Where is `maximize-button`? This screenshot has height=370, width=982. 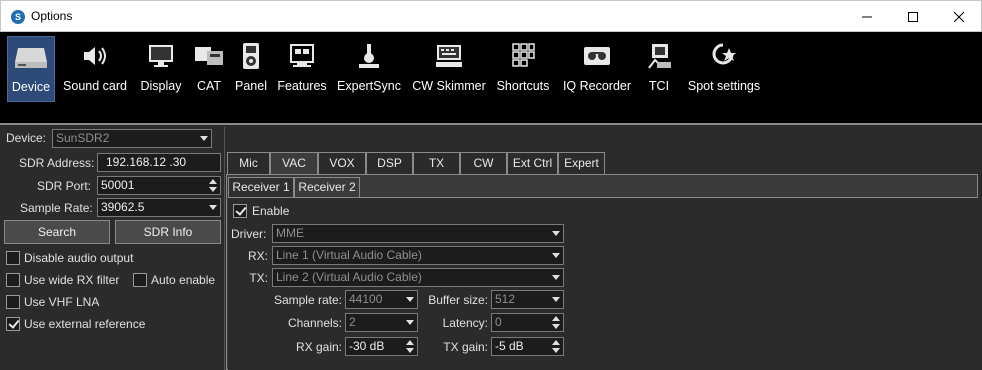
maximize-button is located at coordinates (913, 16).